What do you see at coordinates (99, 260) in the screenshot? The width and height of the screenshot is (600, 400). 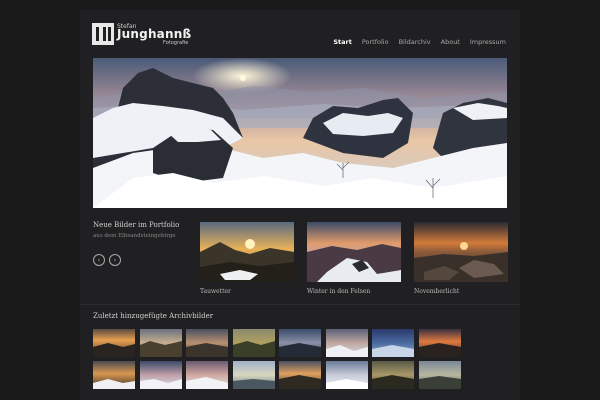 I see `prev-arrow-button: ‹` at bounding box center [99, 260].